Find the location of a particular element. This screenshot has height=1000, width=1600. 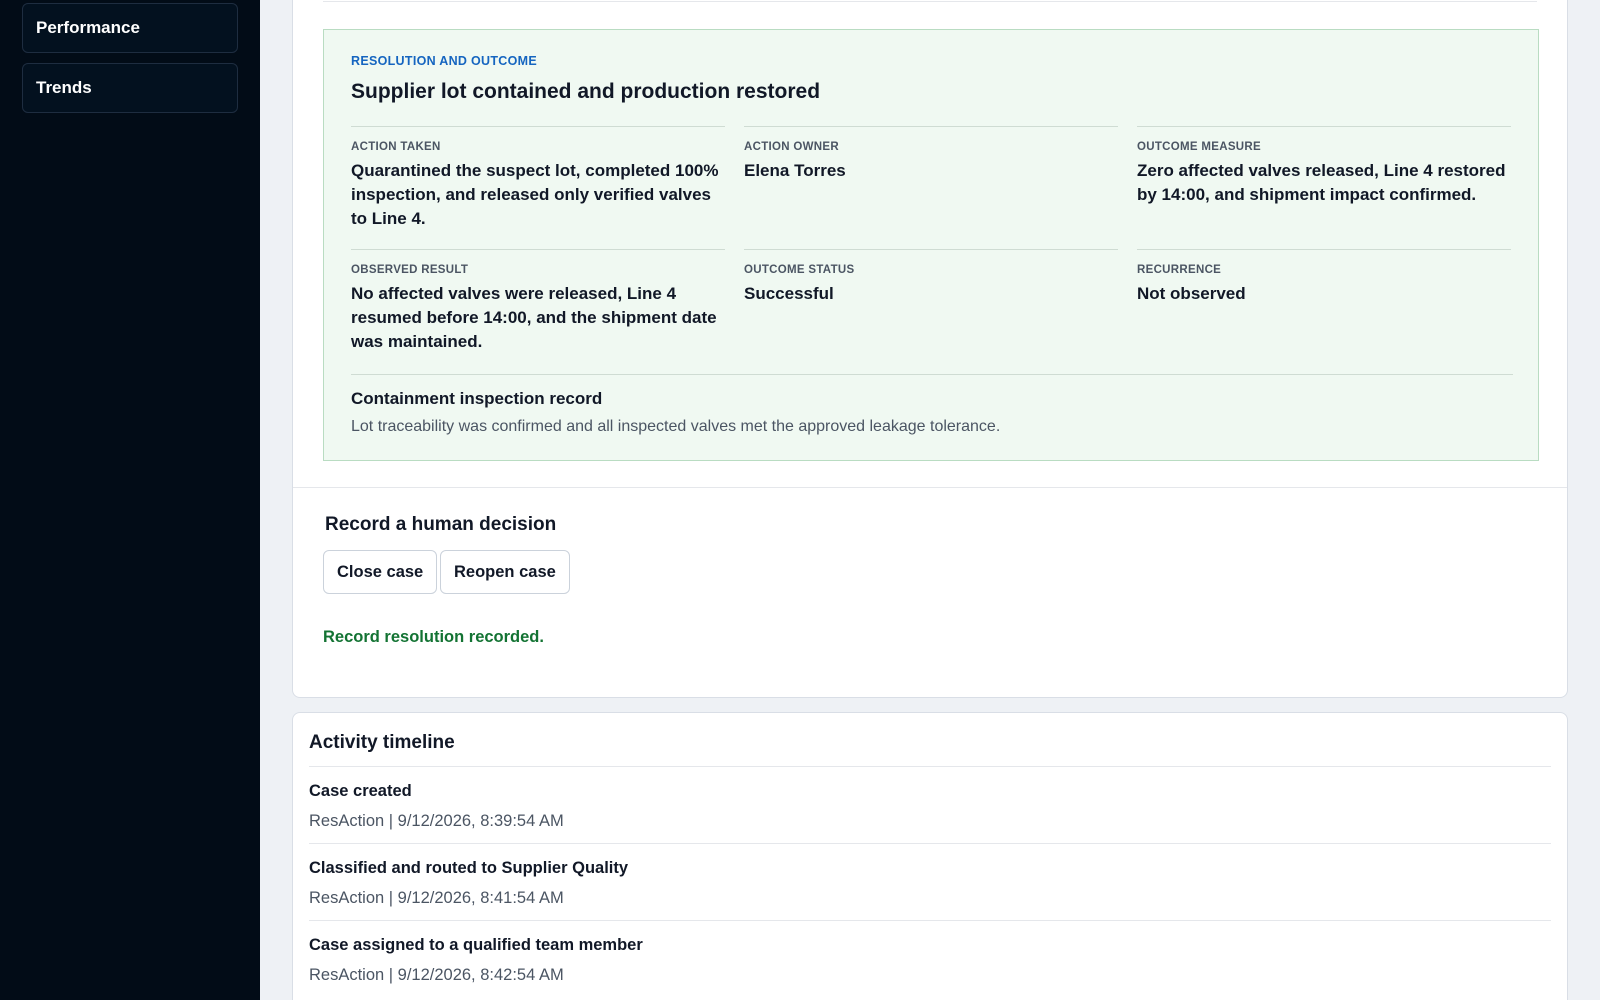

timeline-event: Case assigned to a qualified team member is located at coordinates (476, 945).